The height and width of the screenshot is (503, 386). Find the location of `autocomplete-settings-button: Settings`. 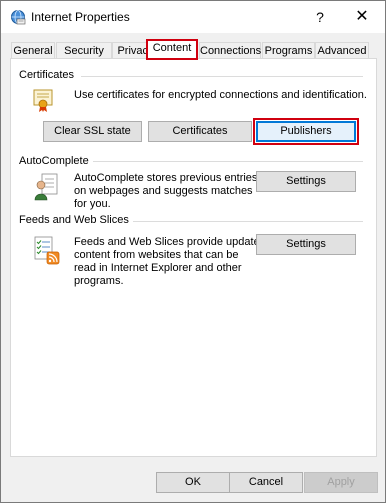

autocomplete-settings-button: Settings is located at coordinates (306, 181).